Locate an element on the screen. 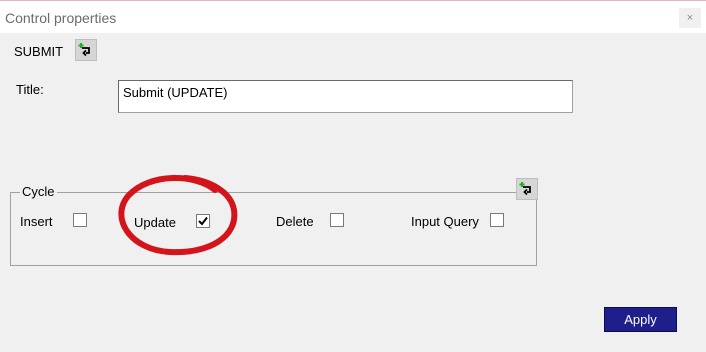  insert-label: Insert is located at coordinates (36, 221).